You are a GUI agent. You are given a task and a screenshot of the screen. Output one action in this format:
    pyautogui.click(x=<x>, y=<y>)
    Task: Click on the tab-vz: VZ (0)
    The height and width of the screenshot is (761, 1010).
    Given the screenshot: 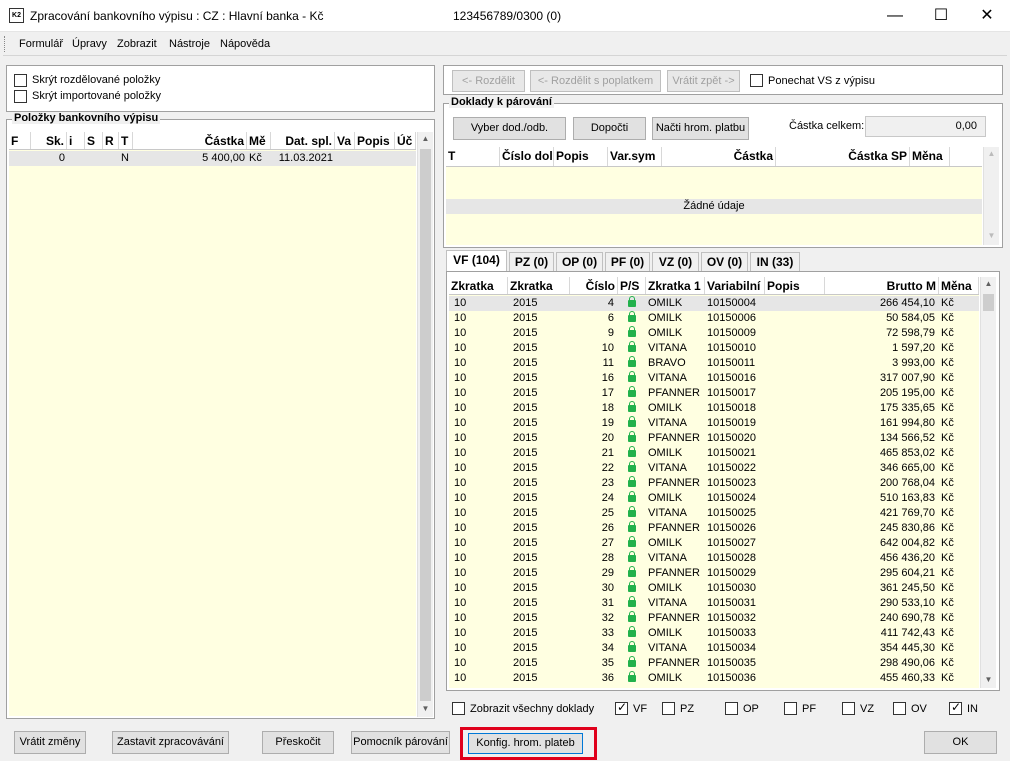 What is the action you would take?
    pyautogui.click(x=675, y=261)
    